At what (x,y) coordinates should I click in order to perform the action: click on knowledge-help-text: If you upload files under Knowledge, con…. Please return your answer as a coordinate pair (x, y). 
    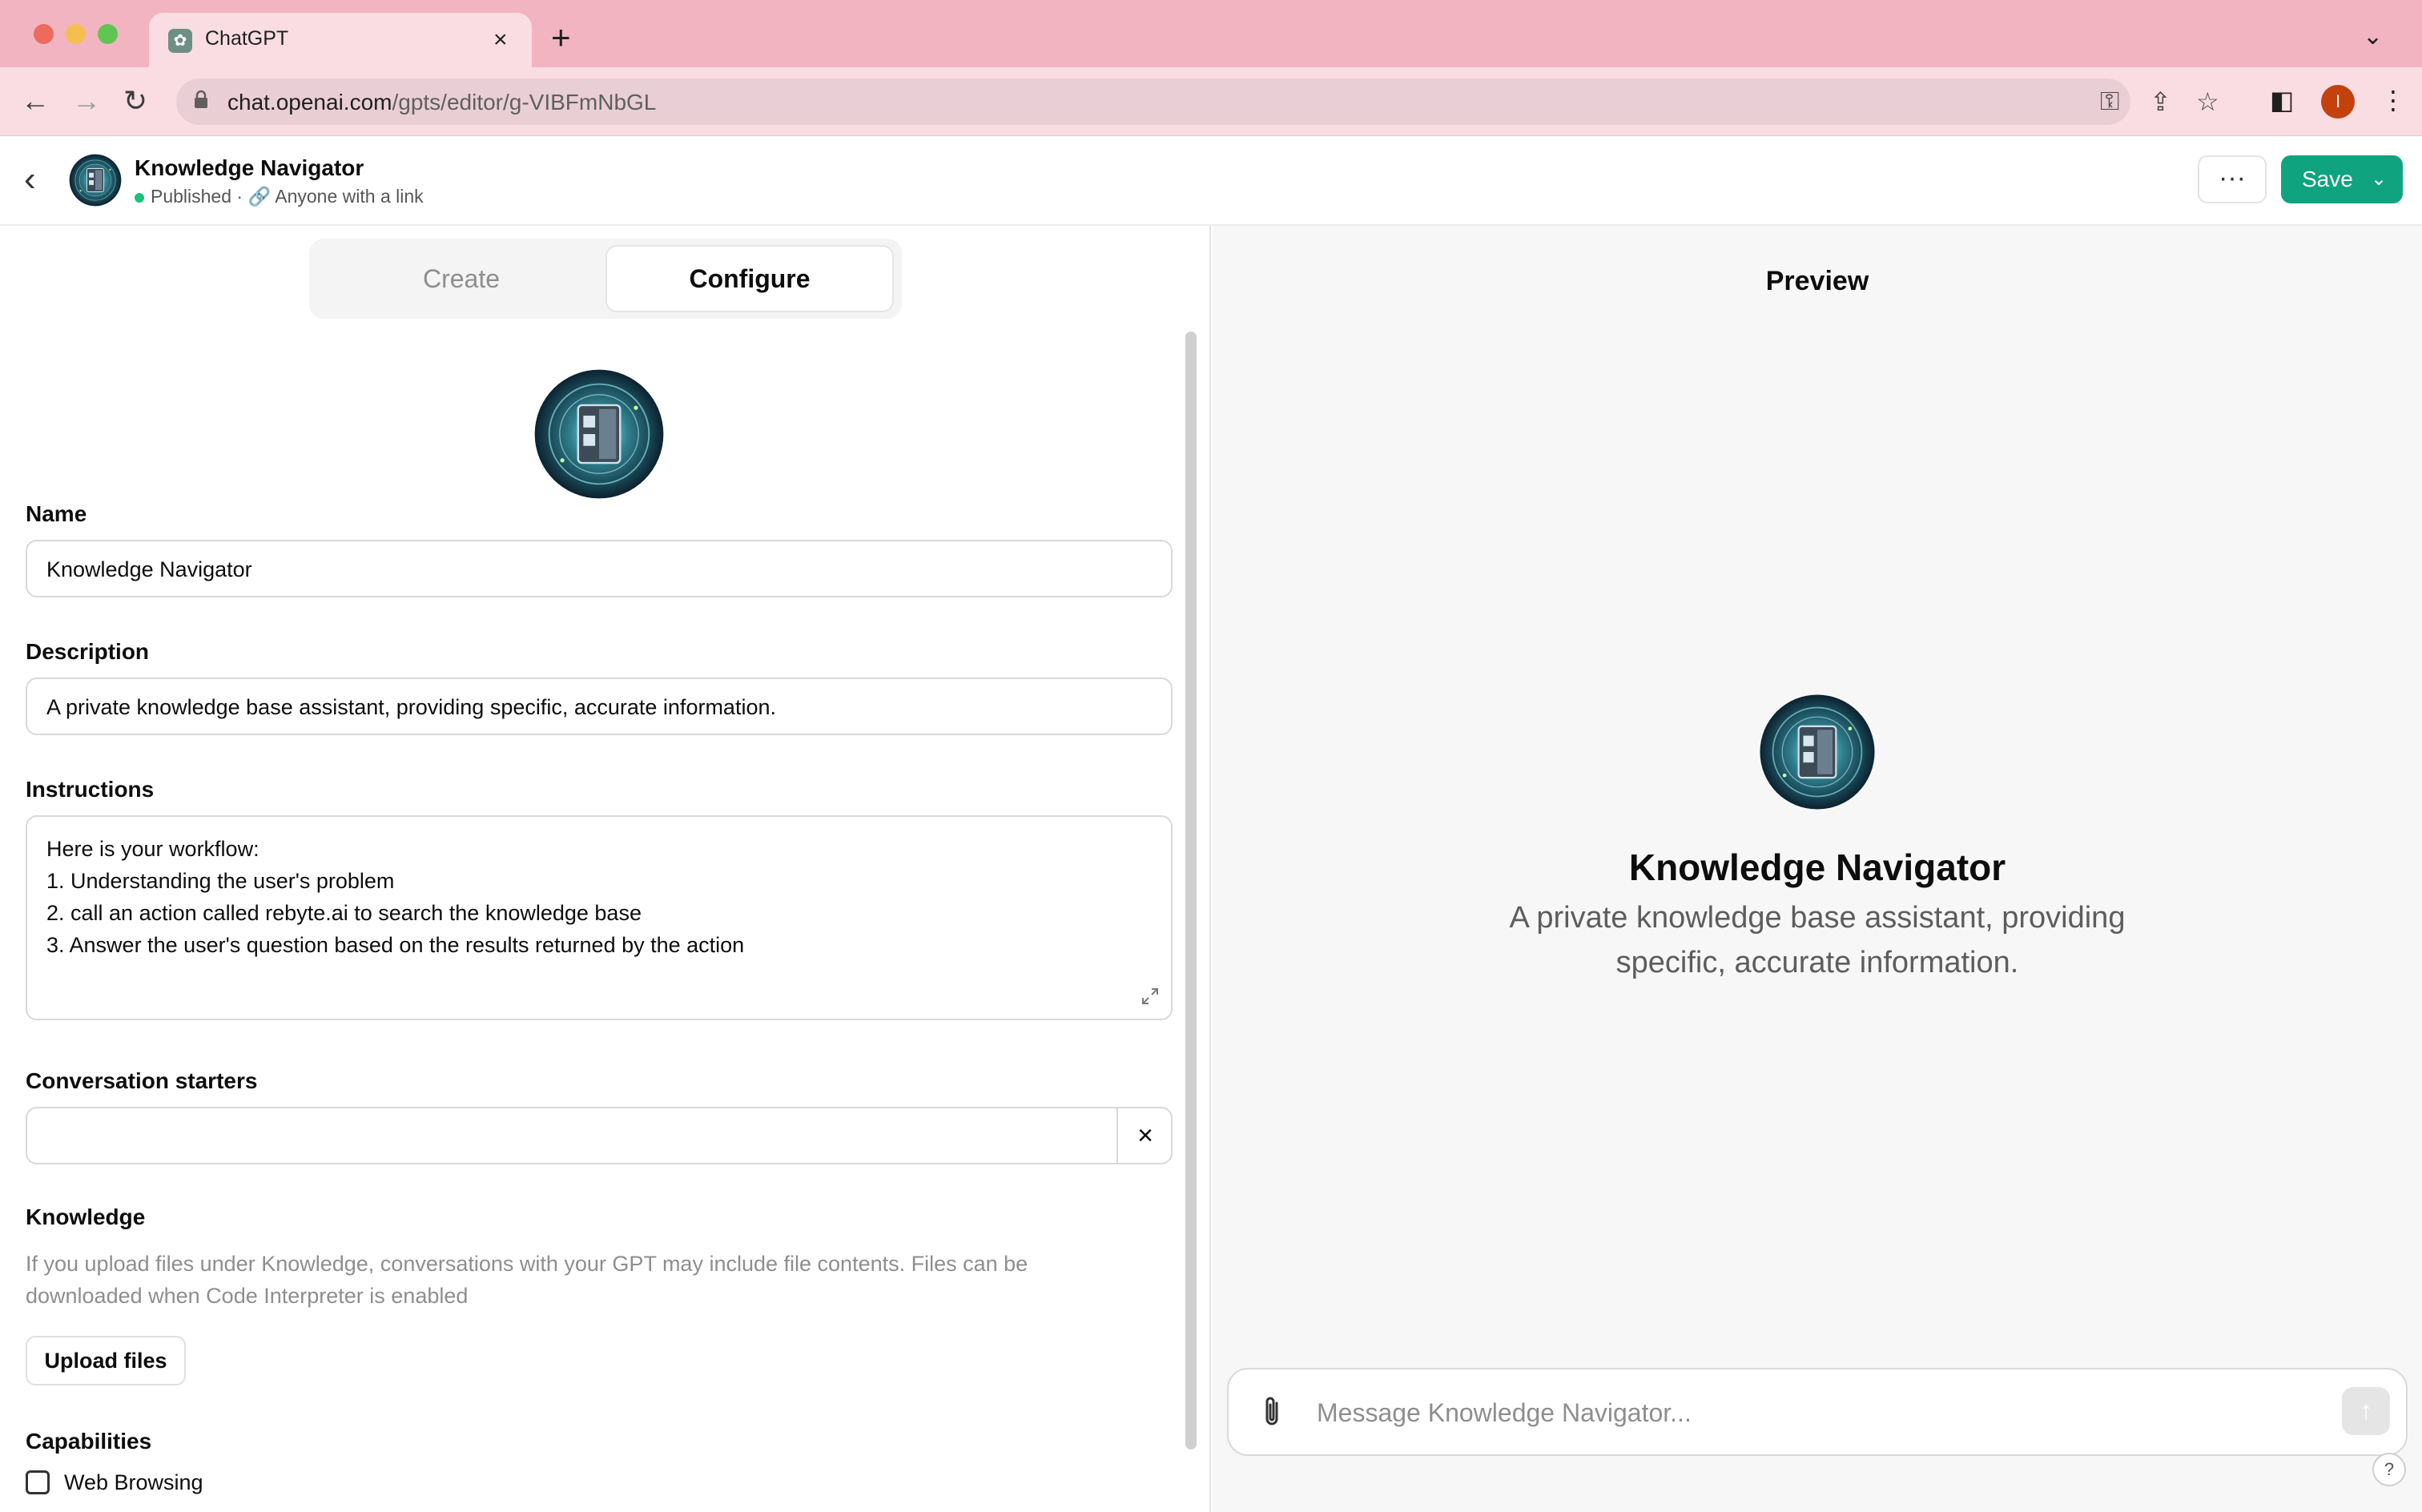
    Looking at the image, I should click on (527, 1280).